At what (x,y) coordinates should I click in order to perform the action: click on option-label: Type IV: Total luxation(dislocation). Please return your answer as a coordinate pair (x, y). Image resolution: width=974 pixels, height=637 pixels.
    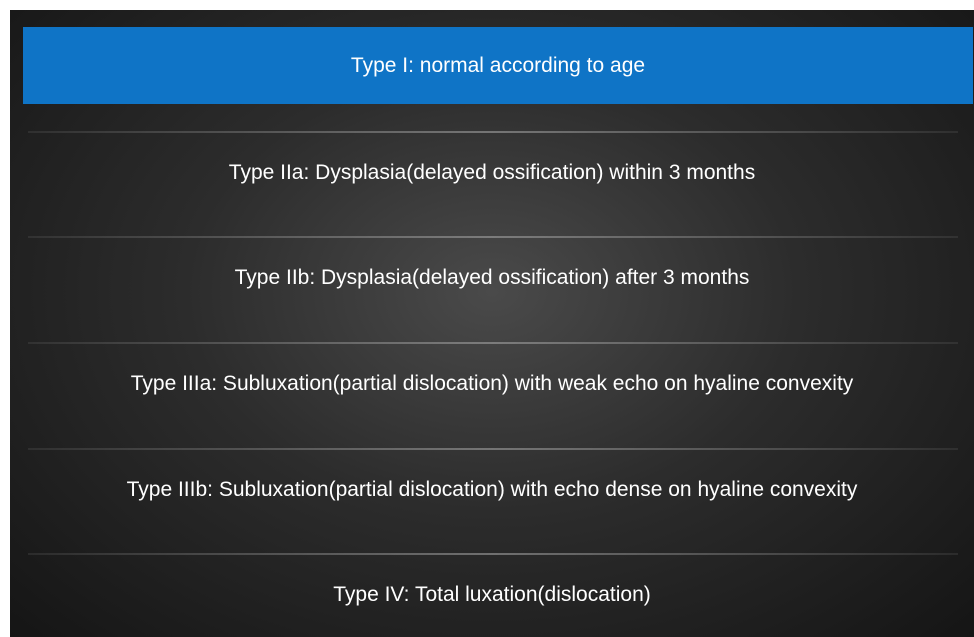
    Looking at the image, I should click on (492, 594).